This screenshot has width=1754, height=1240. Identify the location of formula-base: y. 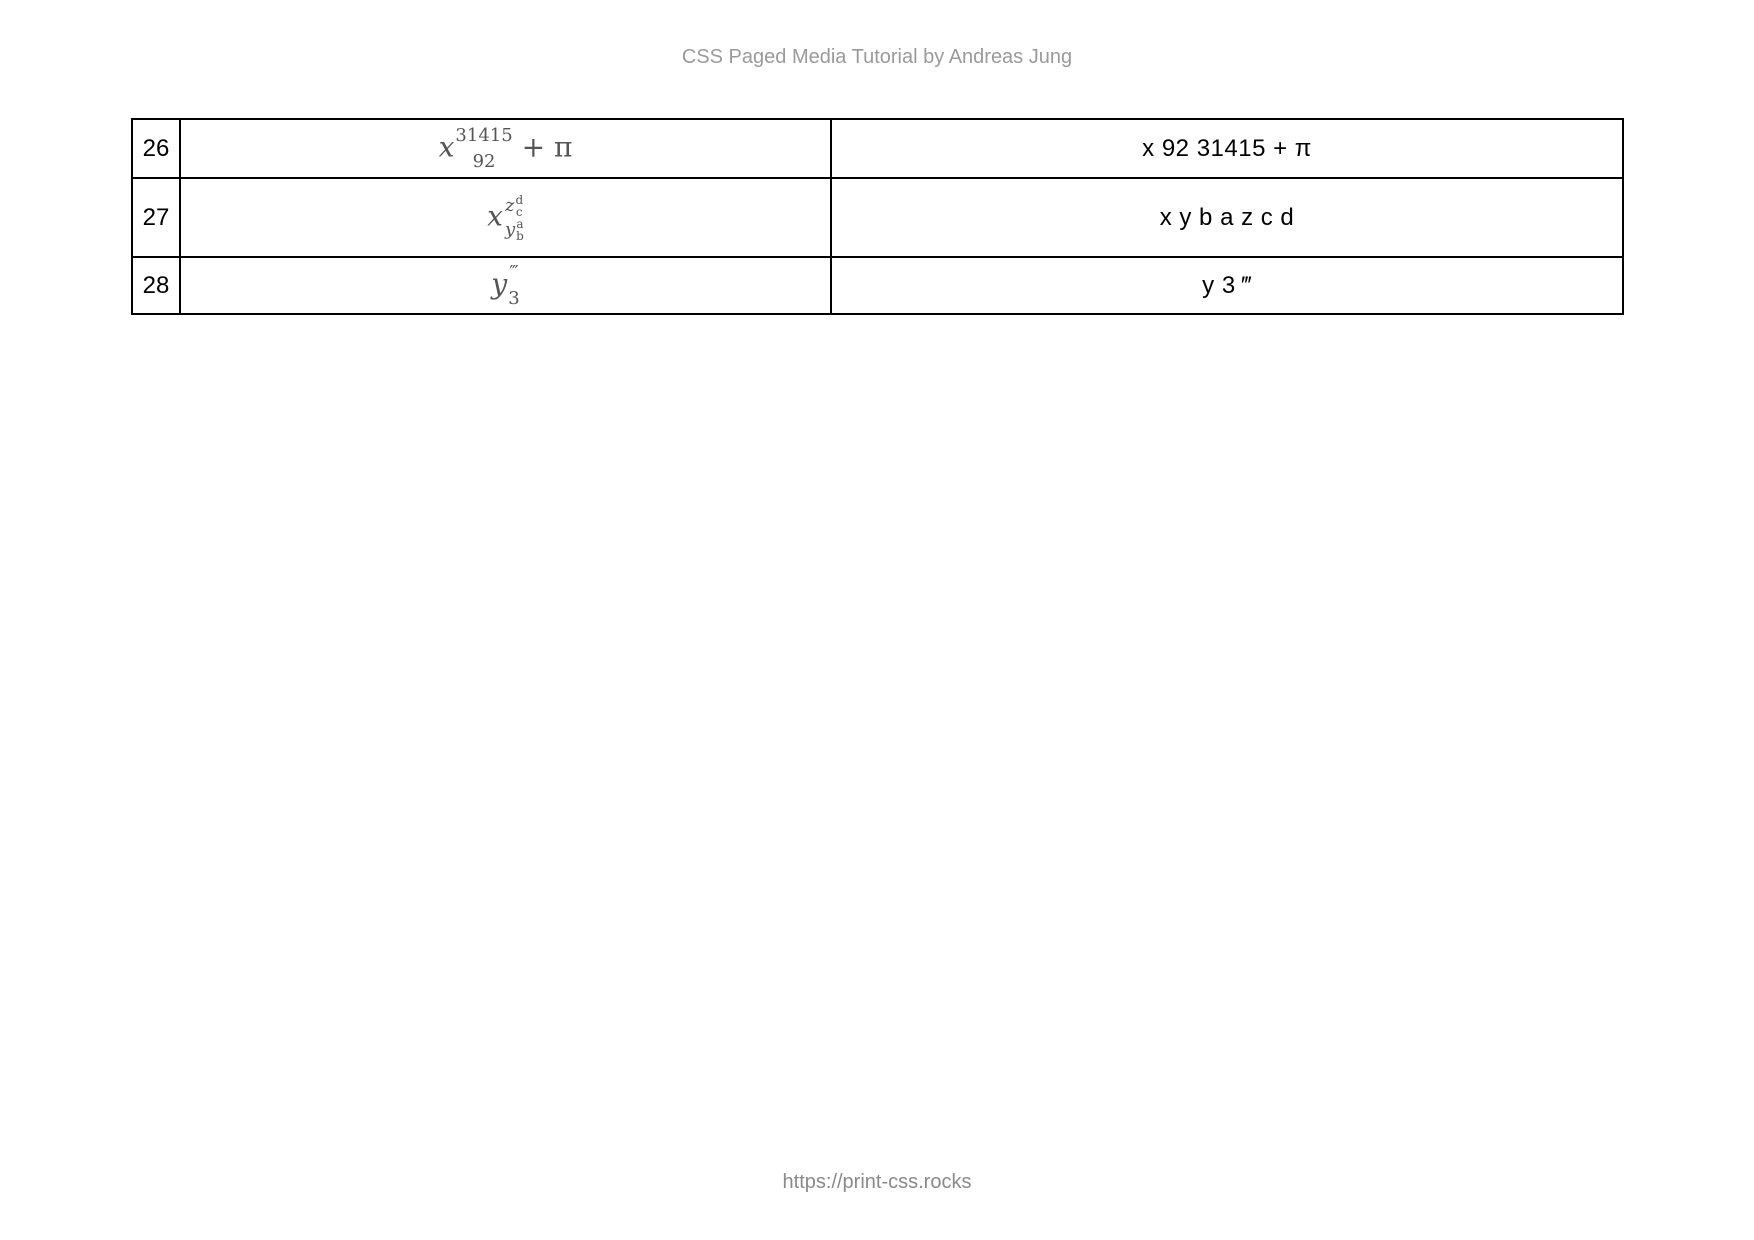
(499, 284).